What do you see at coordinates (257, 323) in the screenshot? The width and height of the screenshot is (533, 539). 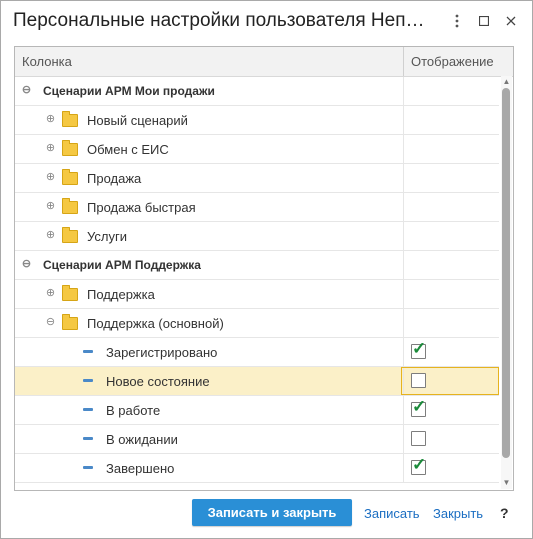 I see `folder-row: ⊖ Поддержка (основной)` at bounding box center [257, 323].